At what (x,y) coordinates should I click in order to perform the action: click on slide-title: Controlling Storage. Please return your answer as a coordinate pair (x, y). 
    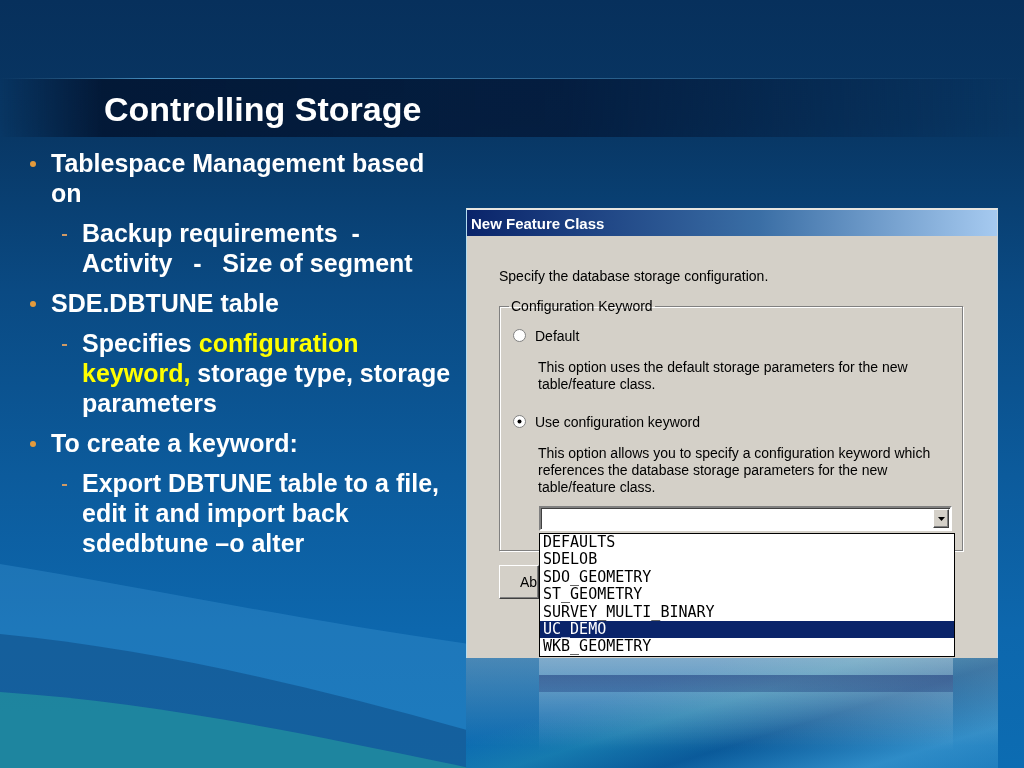
    Looking at the image, I should click on (263, 109).